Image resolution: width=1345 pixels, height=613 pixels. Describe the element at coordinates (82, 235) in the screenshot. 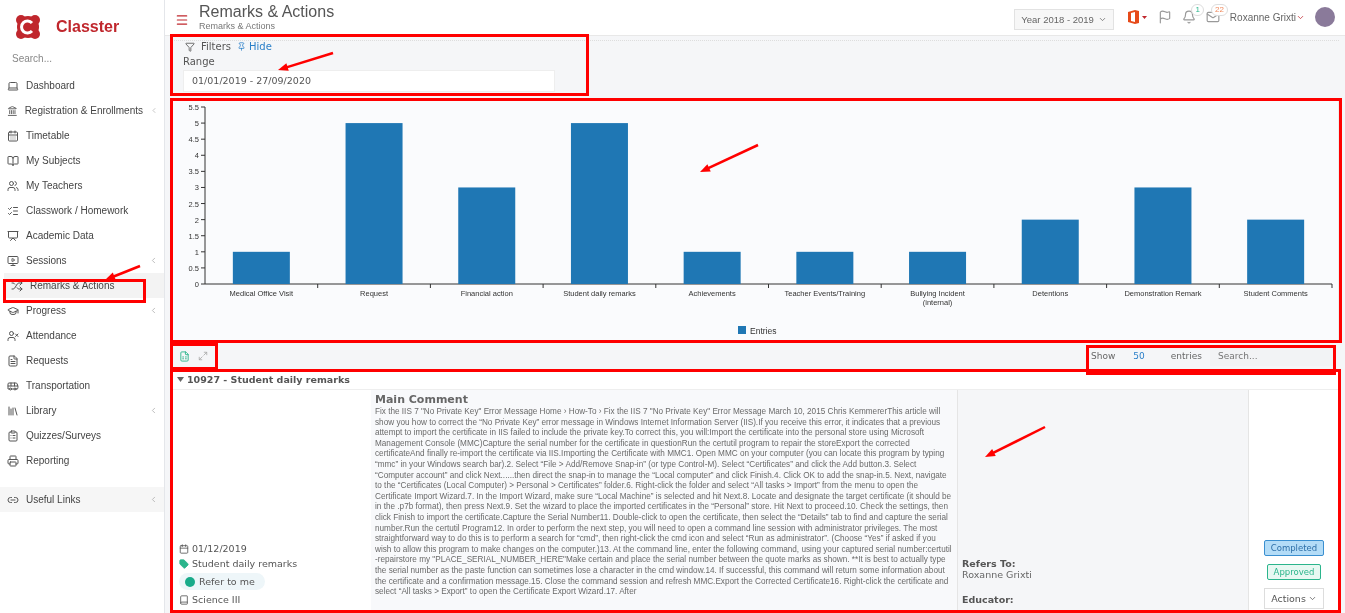

I see `sidebar-item: Academic Data` at that location.